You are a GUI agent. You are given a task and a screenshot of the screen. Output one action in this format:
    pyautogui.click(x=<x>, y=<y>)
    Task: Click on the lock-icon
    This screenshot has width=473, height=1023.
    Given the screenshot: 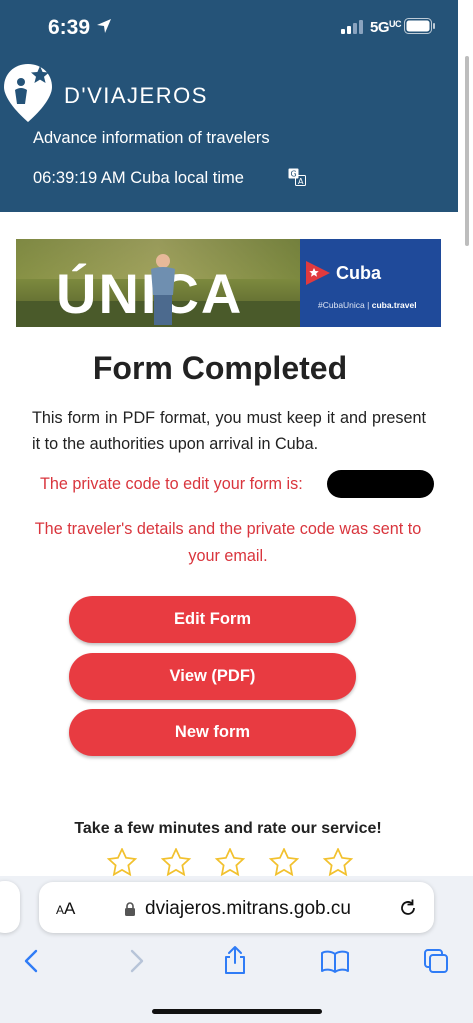 What is the action you would take?
    pyautogui.click(x=130, y=911)
    